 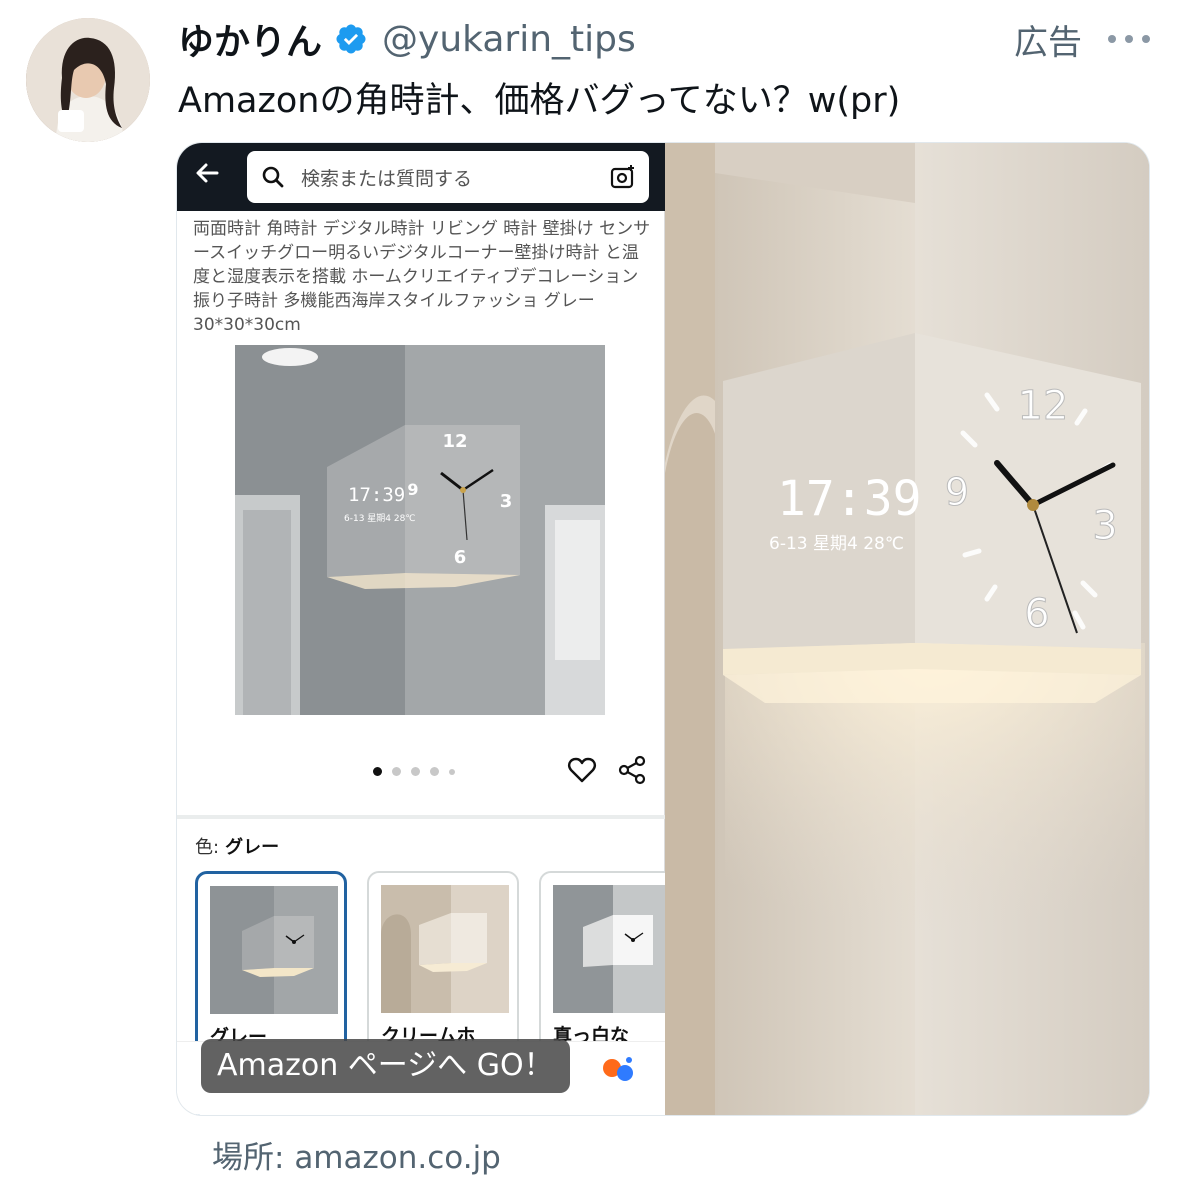 I want to click on color-label-prefix: 色:, so click(x=207, y=847).